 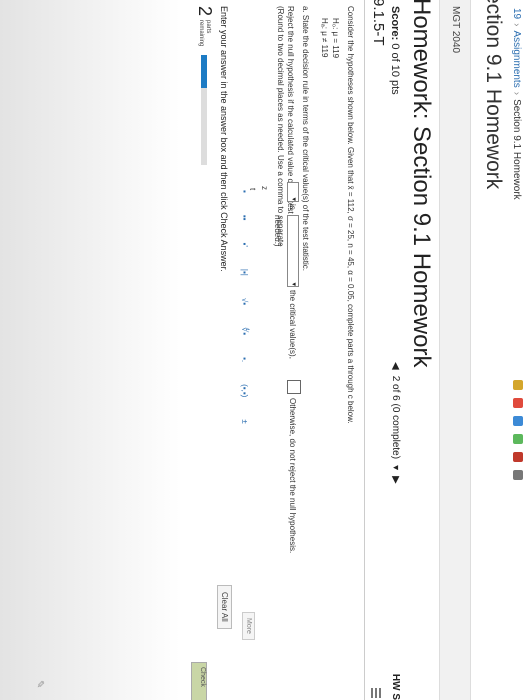 What do you see at coordinates (395, 23) in the screenshot?
I see `score-label: Score:` at bounding box center [395, 23].